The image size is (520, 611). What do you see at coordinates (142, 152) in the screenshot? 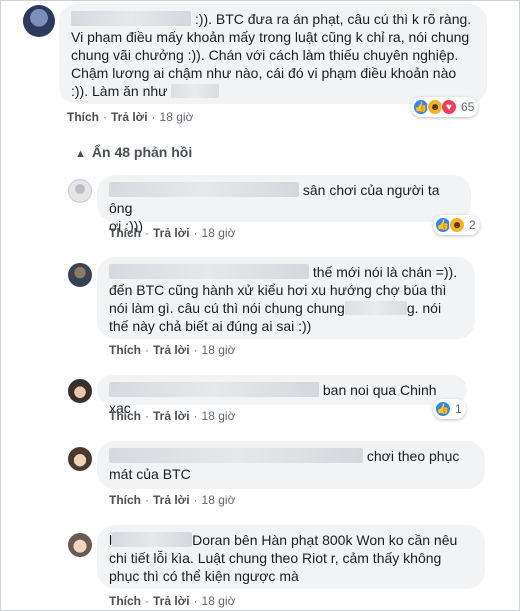
I see `hide-replies-label: Ẩn 48 phản hồi` at bounding box center [142, 152].